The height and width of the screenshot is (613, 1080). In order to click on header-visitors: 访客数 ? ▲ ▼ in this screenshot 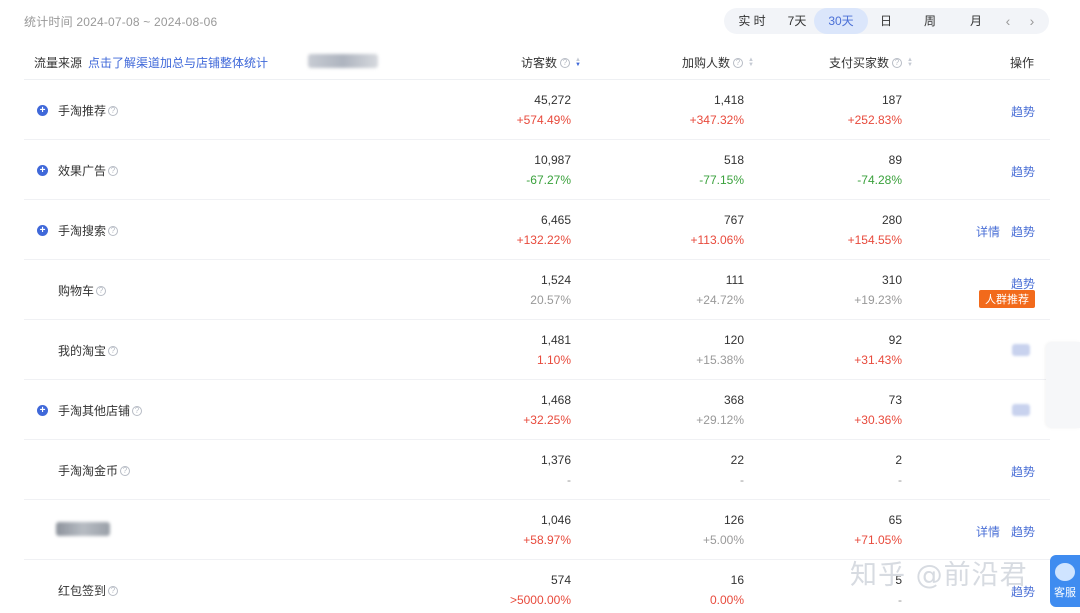, I will do `click(551, 62)`.